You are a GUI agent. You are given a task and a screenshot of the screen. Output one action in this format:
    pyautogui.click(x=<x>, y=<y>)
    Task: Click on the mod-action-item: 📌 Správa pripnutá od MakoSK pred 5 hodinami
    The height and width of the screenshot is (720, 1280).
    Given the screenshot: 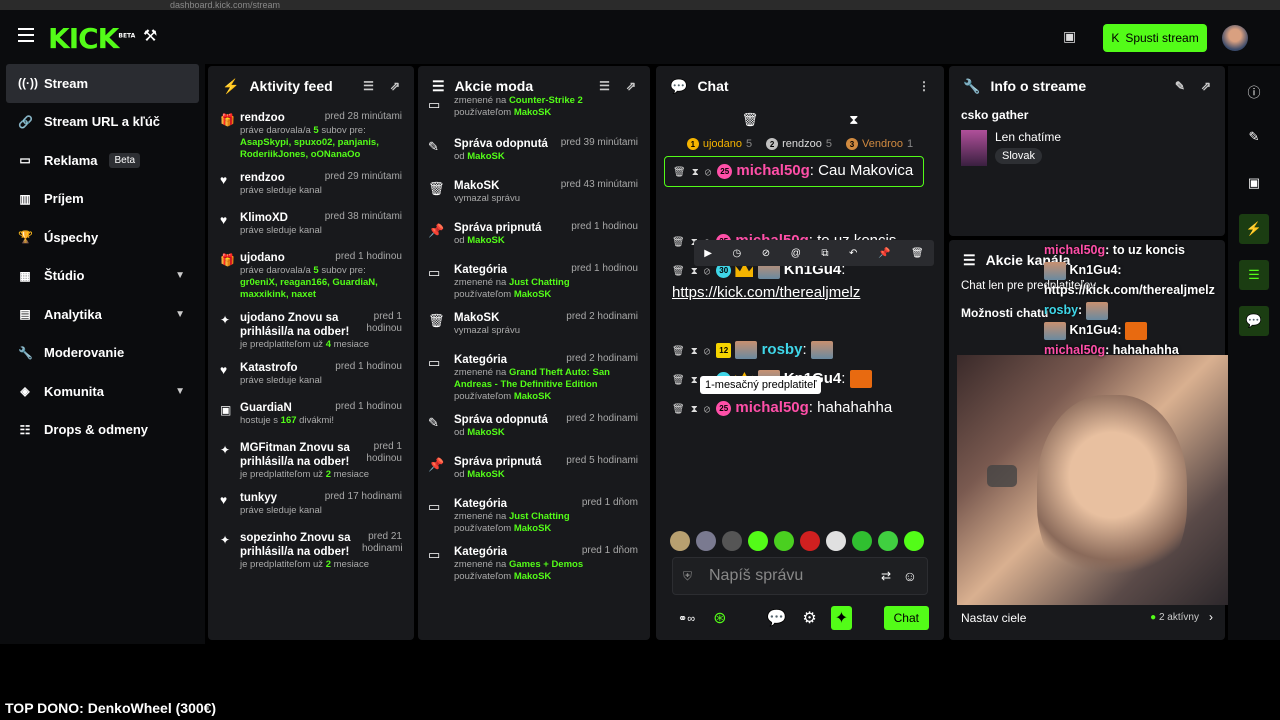 What is the action you would take?
    pyautogui.click(x=534, y=471)
    